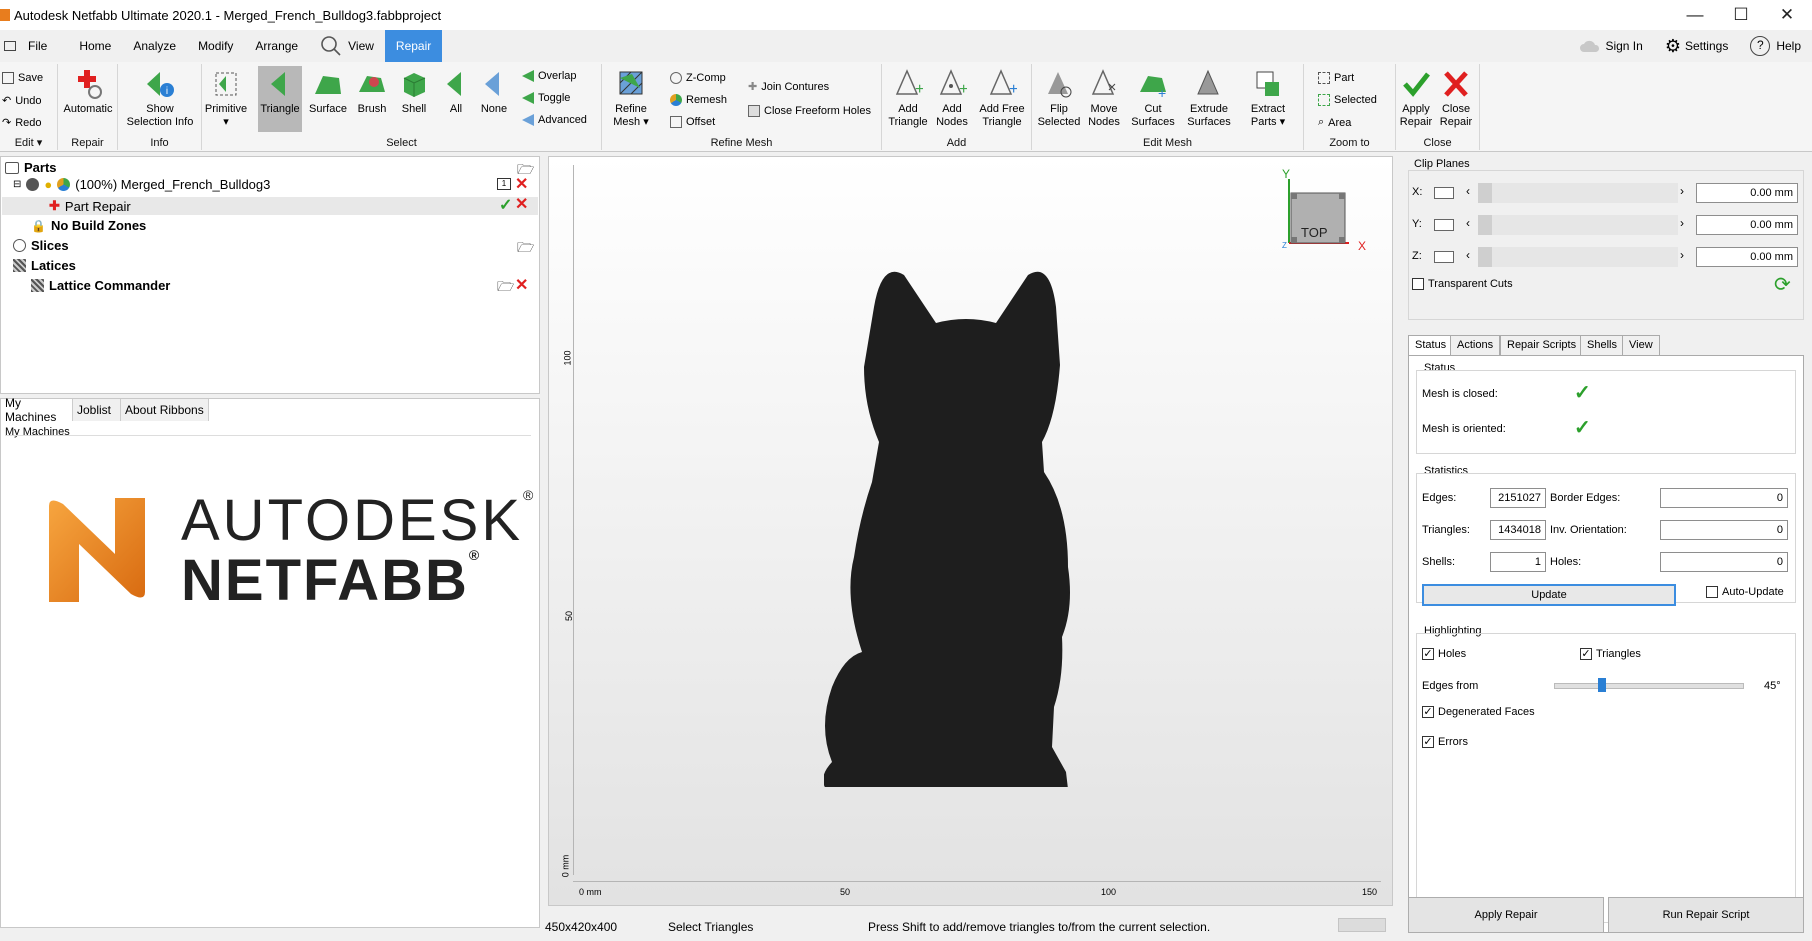 The image size is (1812, 941). Describe the element at coordinates (372, 92) in the screenshot. I see `brush-select-button: Brush` at that location.